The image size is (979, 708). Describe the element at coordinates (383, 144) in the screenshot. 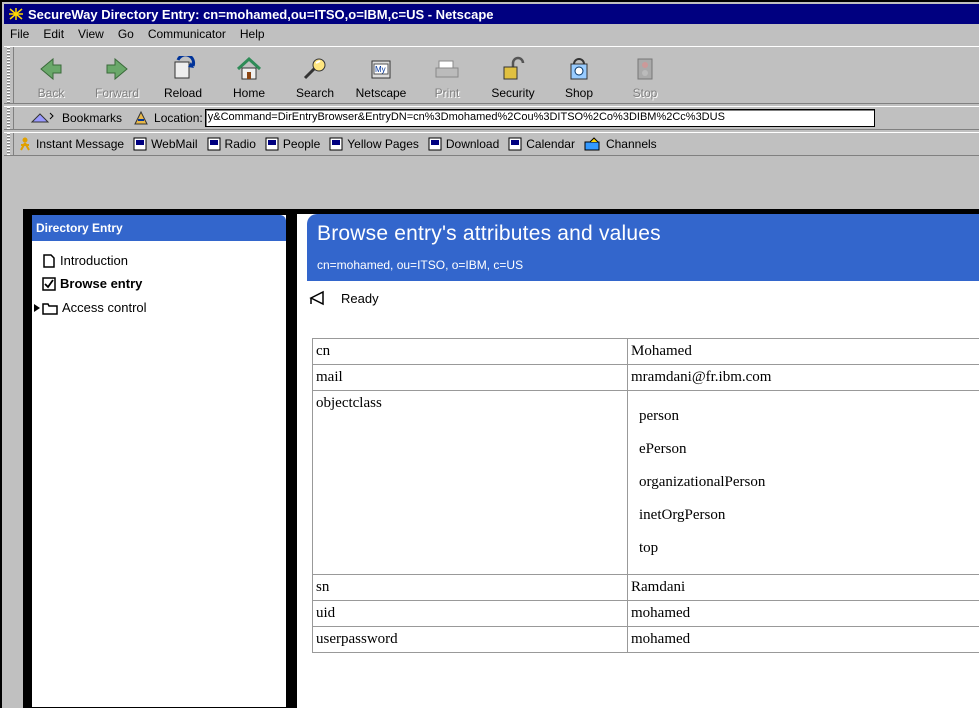

I see `yellow-pages-label: Yellow Pages` at that location.